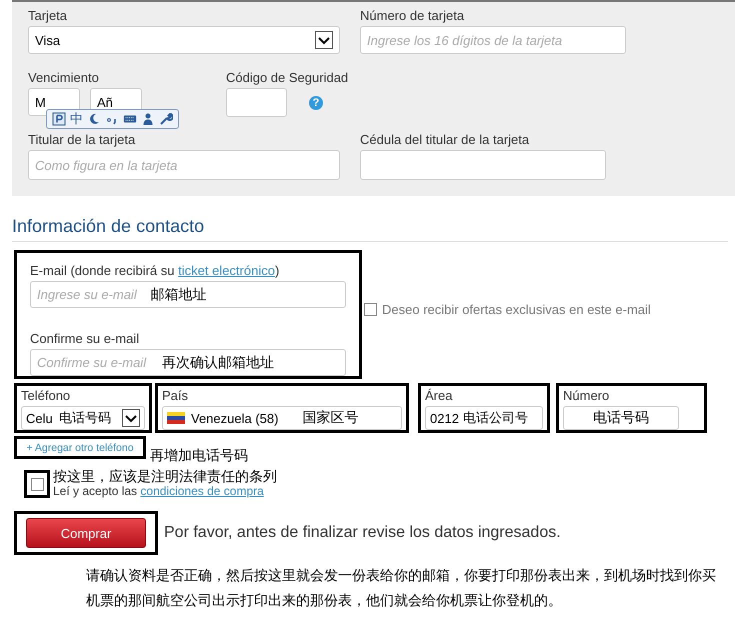 The height and width of the screenshot is (632, 735). Describe the element at coordinates (218, 363) in the screenshot. I see `annotation-text: 再次确认邮箱地址` at that location.